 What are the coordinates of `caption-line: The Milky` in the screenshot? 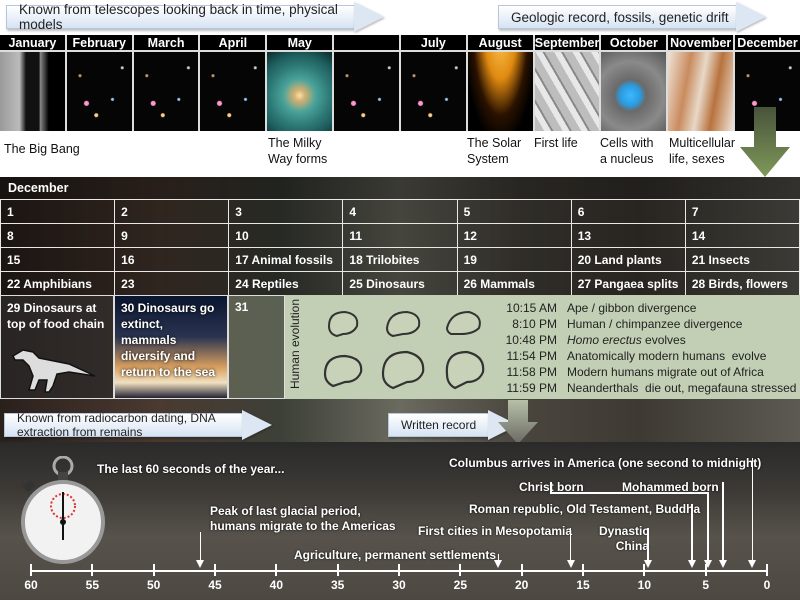 It's located at (295, 143).